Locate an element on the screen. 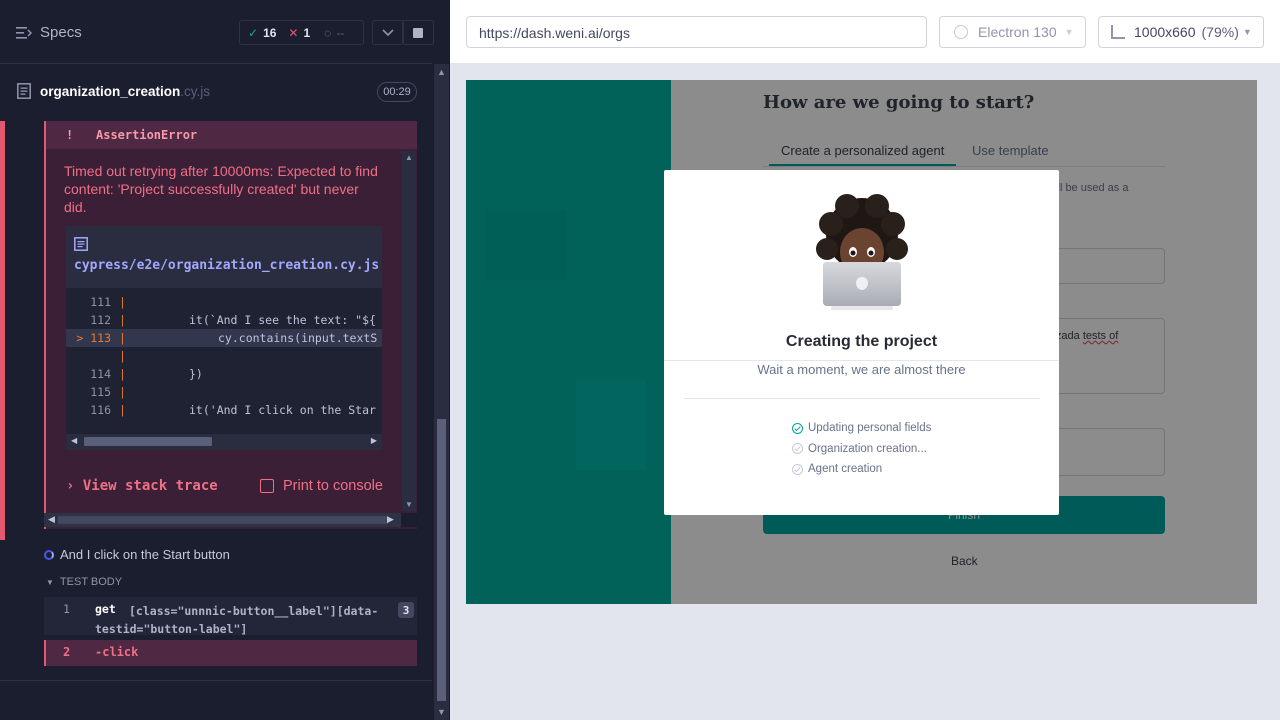 This screenshot has height=720, width=1280. reporter-scrollbar: ▲ ▼ is located at coordinates (441, 392).